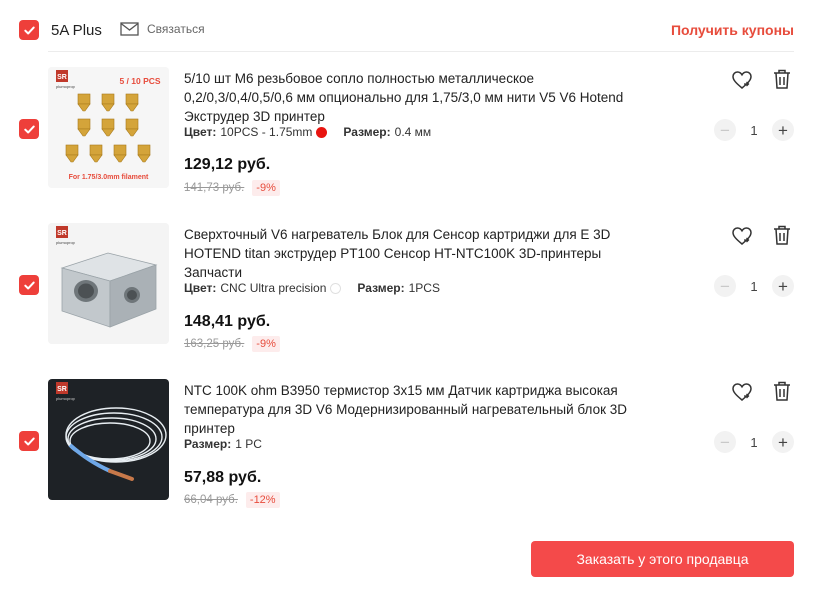 The image size is (820, 589). Describe the element at coordinates (424, 288) in the screenshot. I see `size-value: 1PCS` at that location.